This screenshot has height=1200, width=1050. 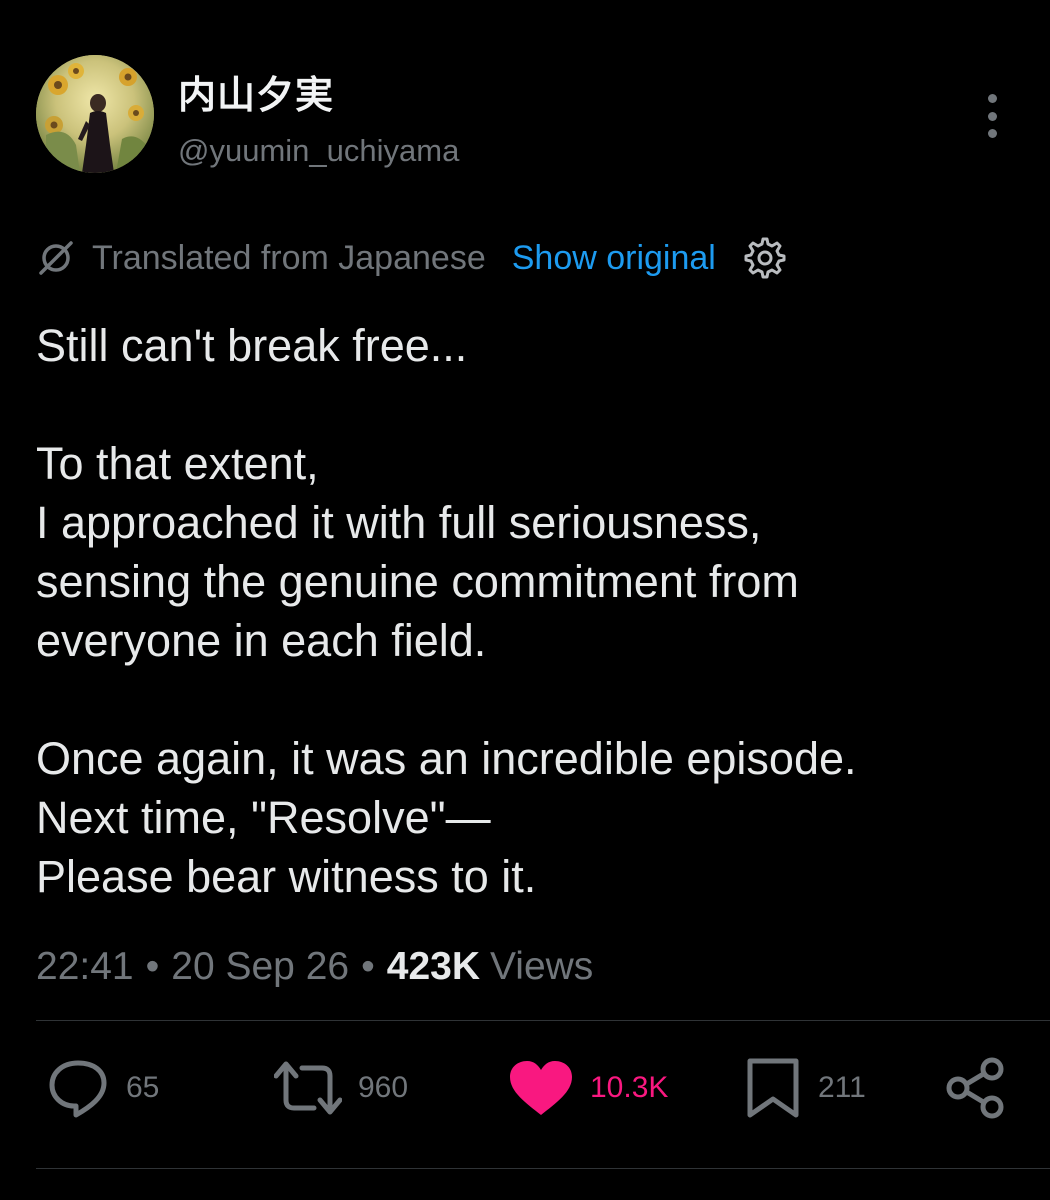 What do you see at coordinates (85, 966) in the screenshot?
I see `tweet-time: 22:41` at bounding box center [85, 966].